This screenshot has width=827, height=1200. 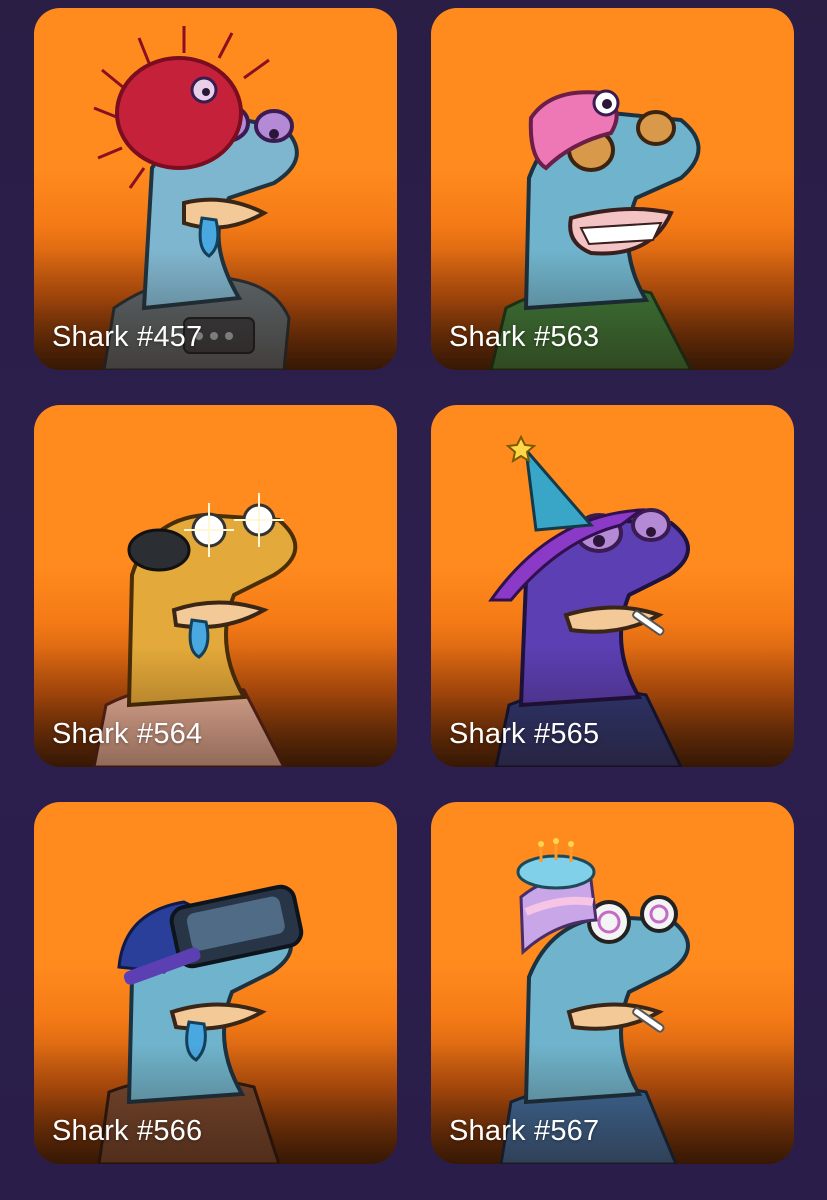 What do you see at coordinates (215, 586) in the screenshot?
I see `nft-card: Shark #564` at bounding box center [215, 586].